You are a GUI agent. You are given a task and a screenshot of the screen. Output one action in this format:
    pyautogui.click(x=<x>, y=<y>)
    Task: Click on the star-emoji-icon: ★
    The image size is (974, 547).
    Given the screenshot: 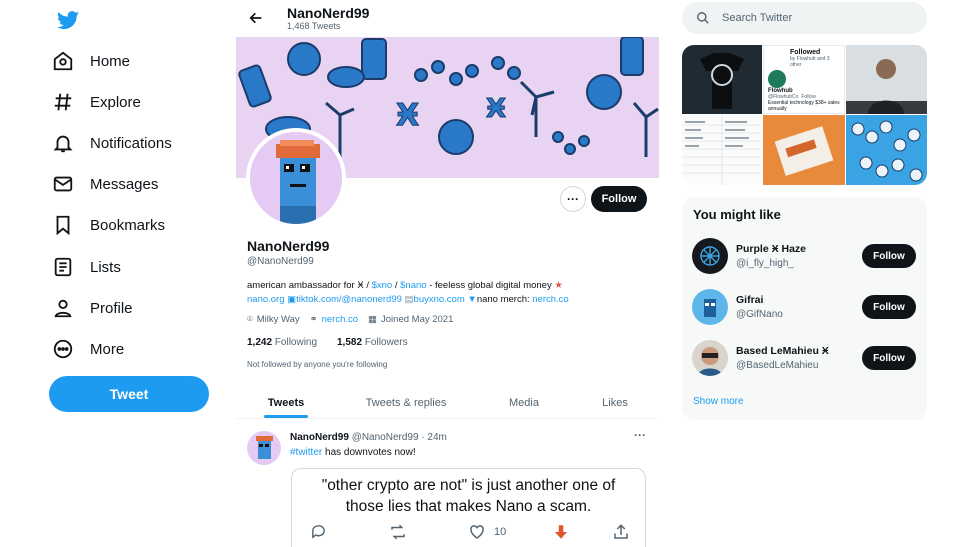 What is the action you would take?
    pyautogui.click(x=558, y=285)
    